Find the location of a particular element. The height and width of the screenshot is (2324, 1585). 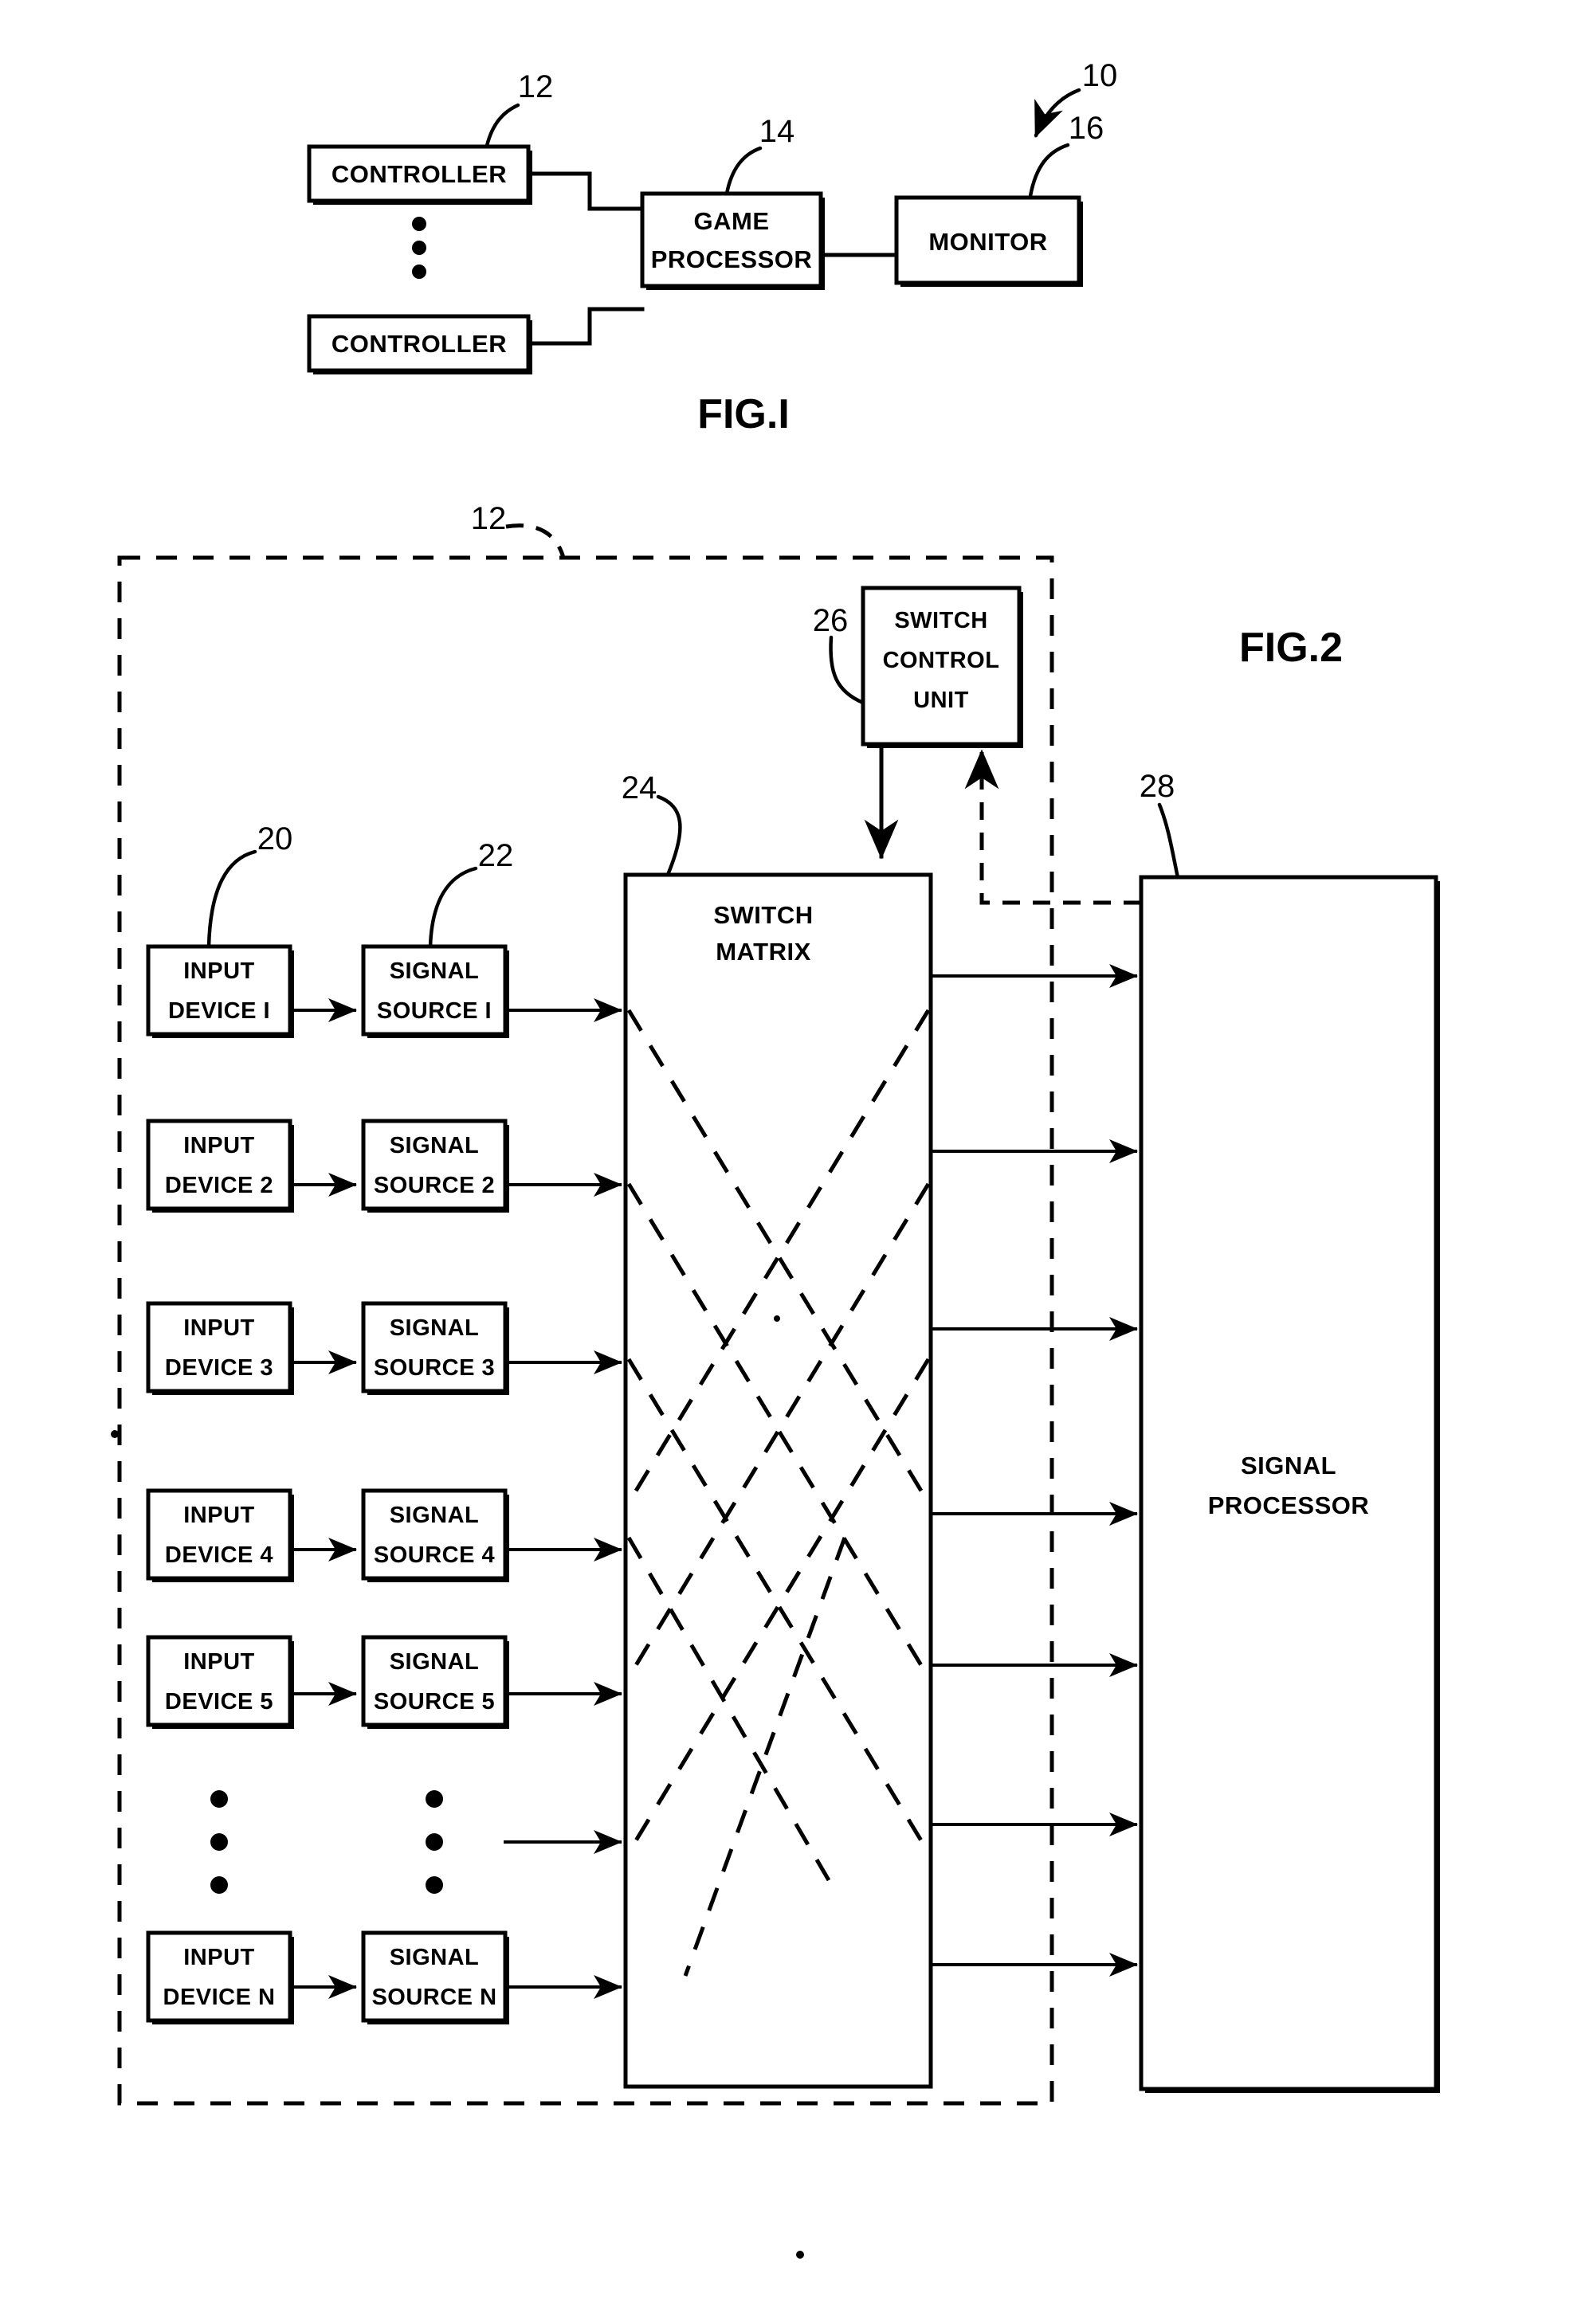

fig2-input-device-label-3a: INPUT is located at coordinates (219, 1328).